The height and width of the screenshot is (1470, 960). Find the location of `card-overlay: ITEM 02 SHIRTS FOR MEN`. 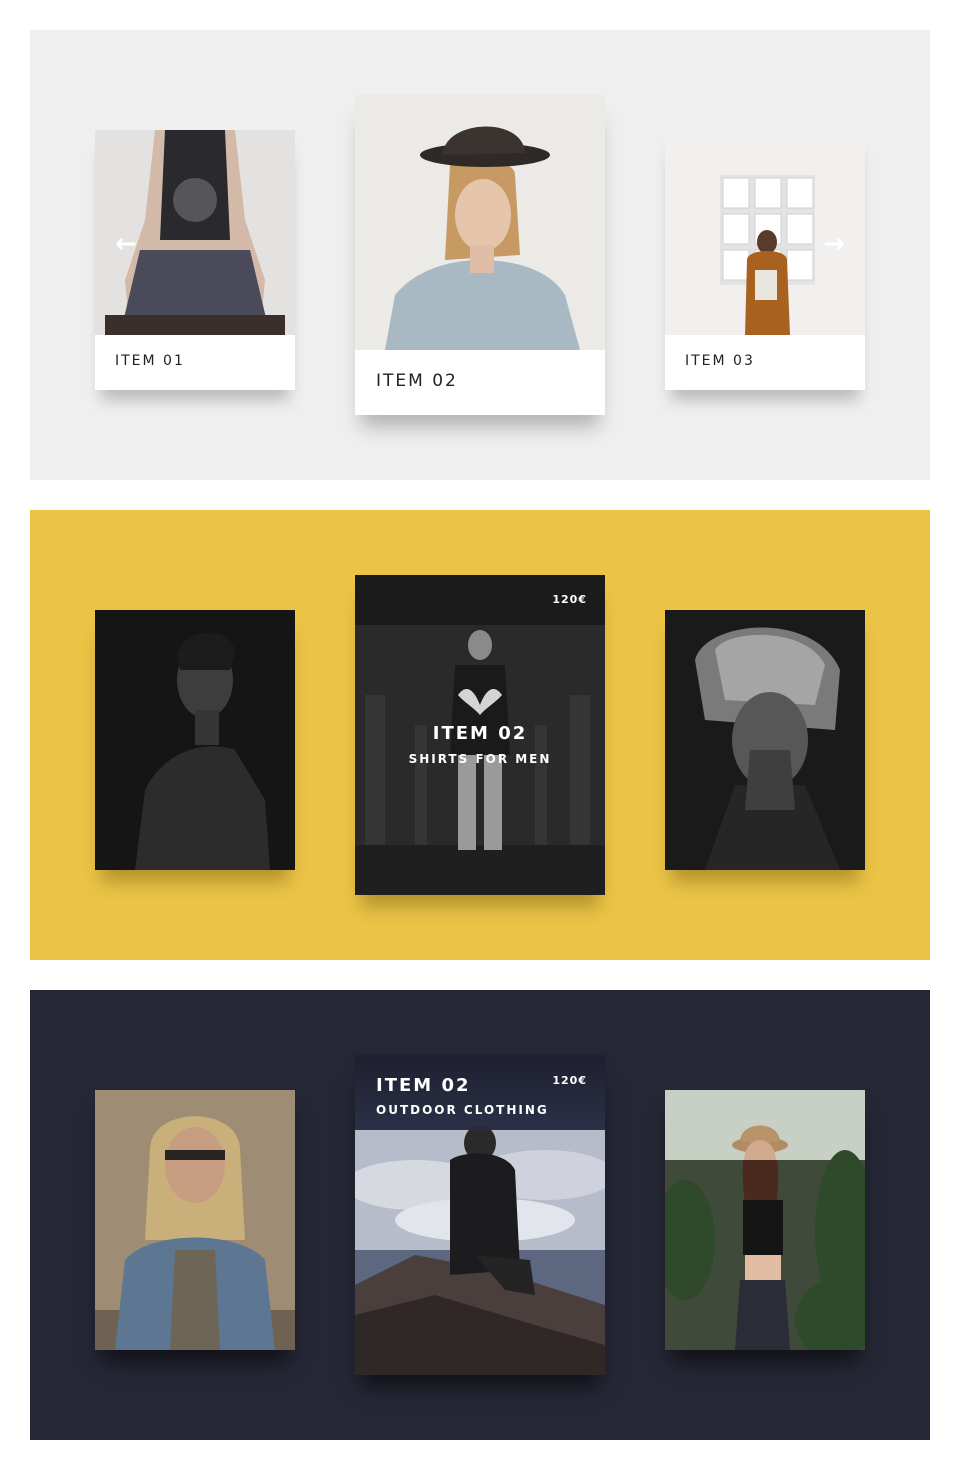

card-overlay: ITEM 02 SHIRTS FOR MEN is located at coordinates (480, 744).